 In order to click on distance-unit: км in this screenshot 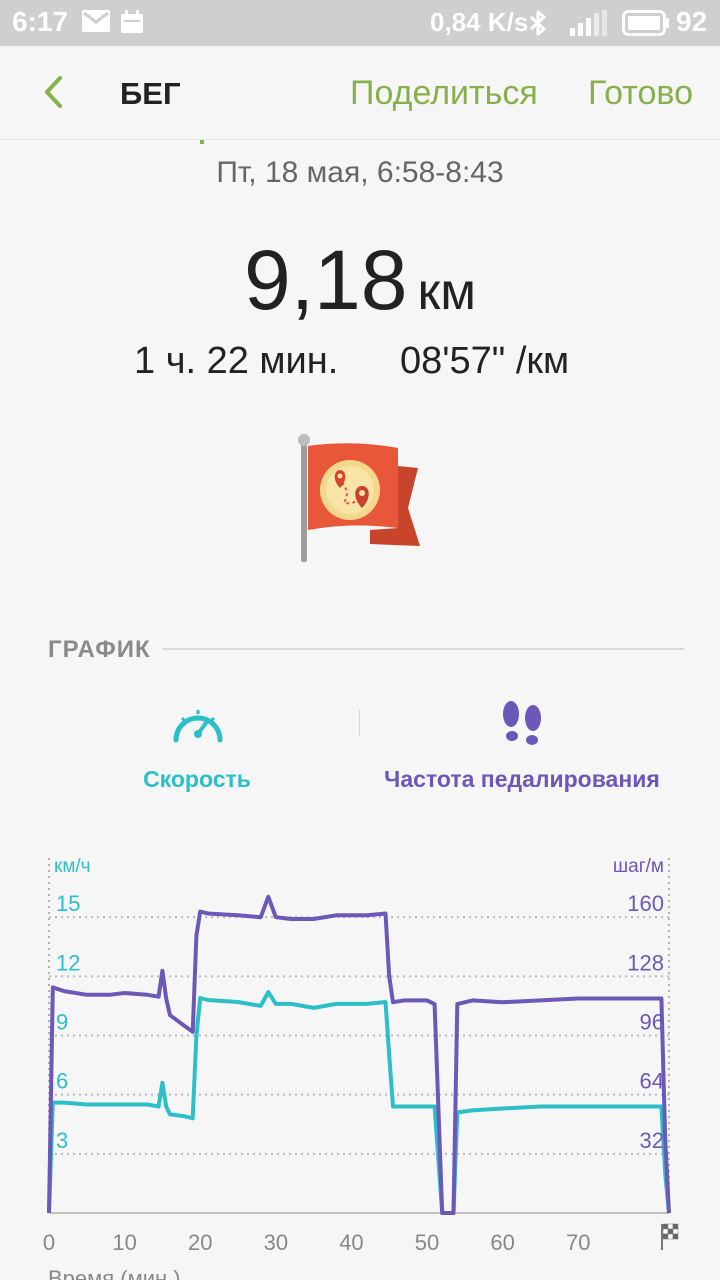, I will do `click(447, 292)`.